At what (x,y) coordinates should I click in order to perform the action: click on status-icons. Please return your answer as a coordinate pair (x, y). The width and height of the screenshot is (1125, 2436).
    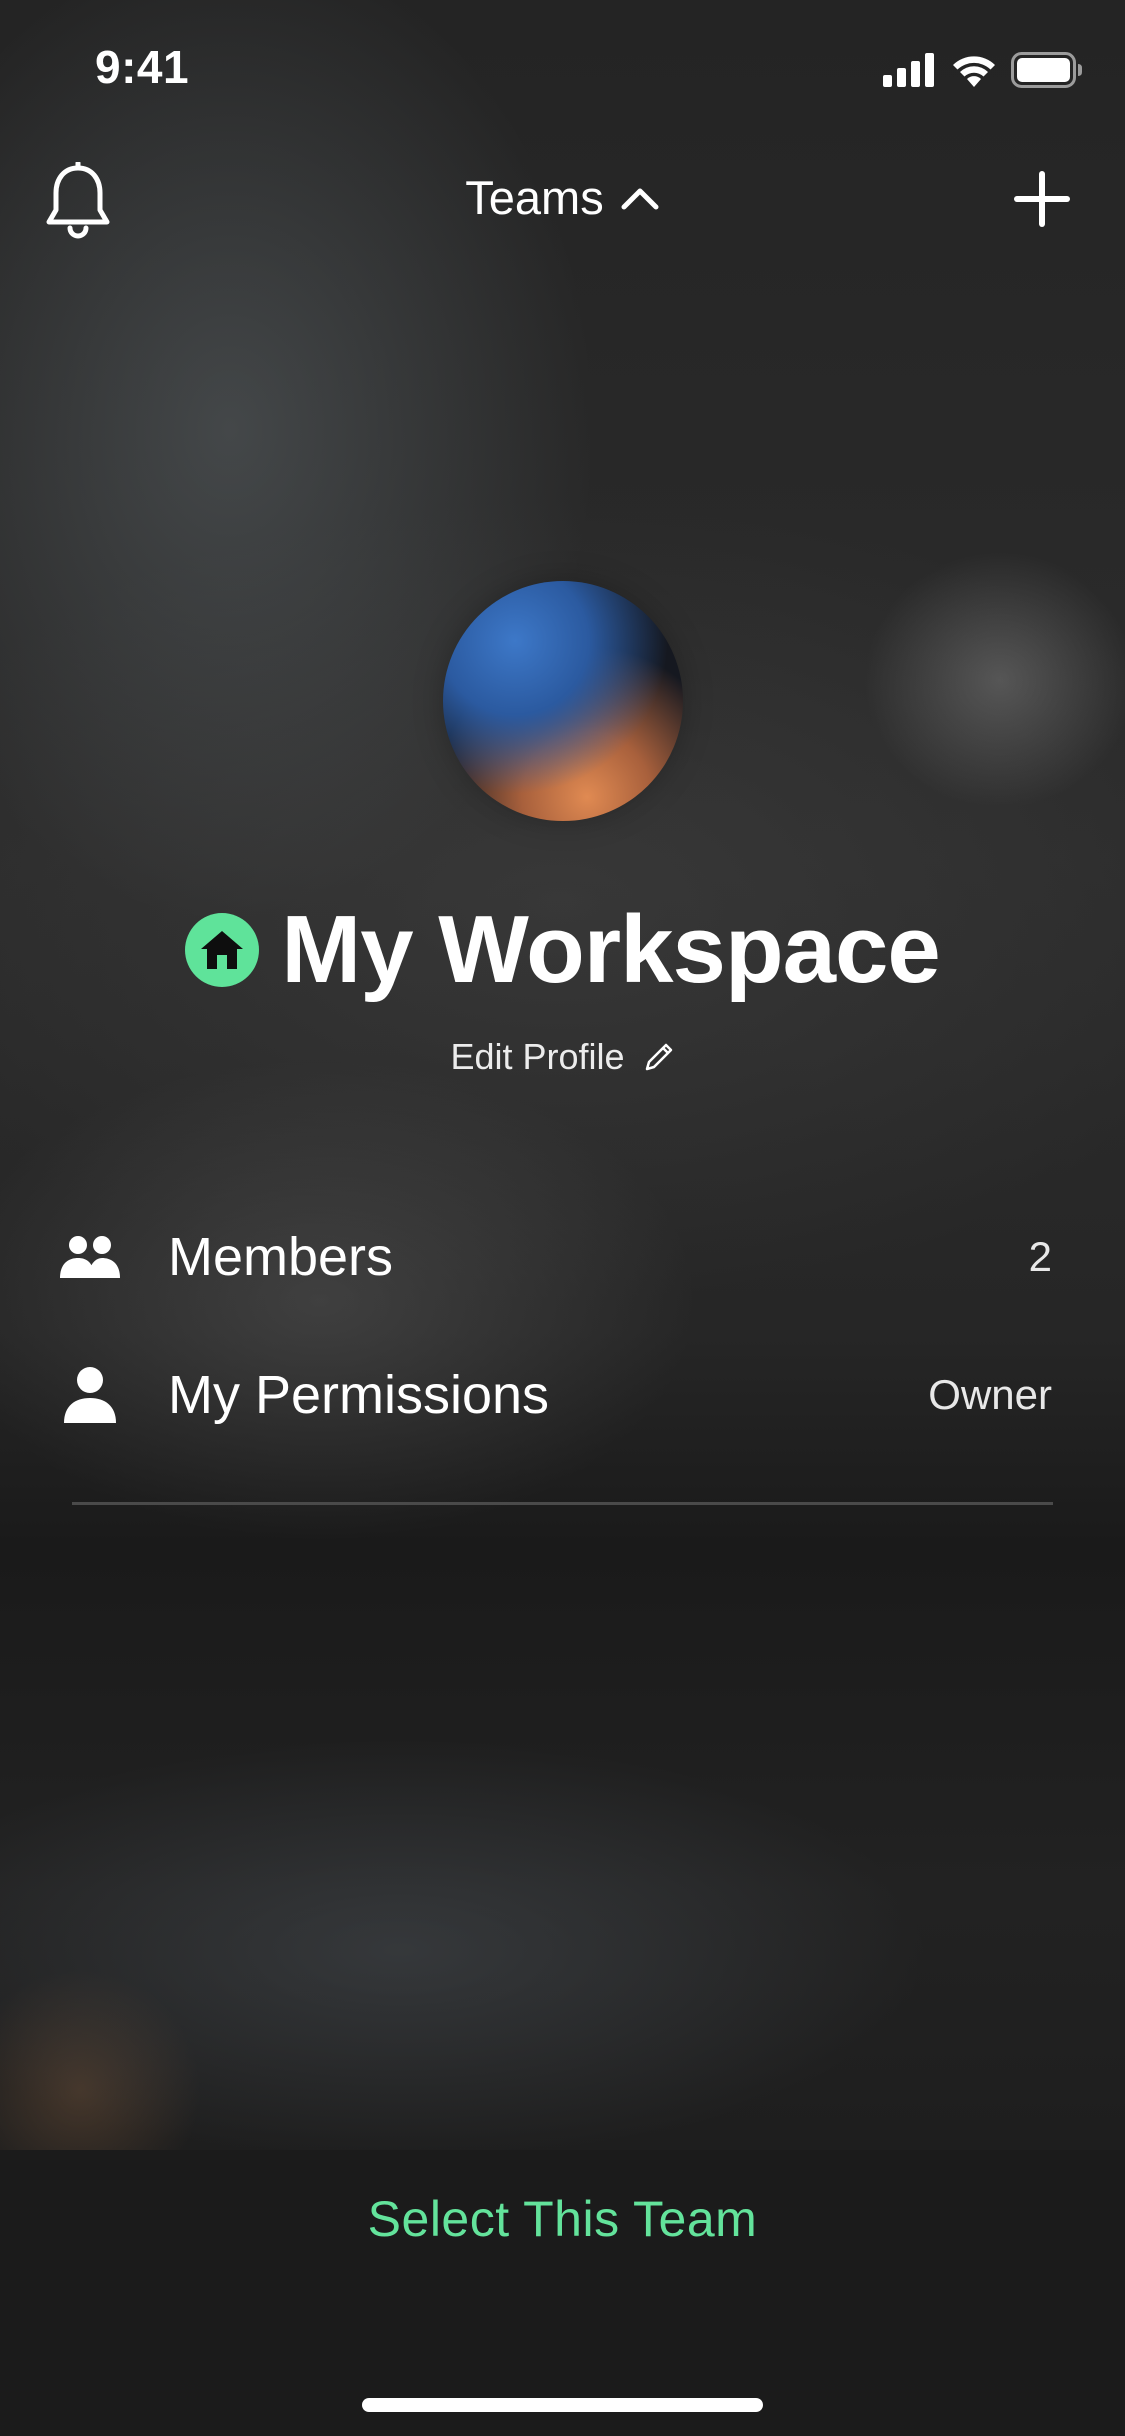
    Looking at the image, I should click on (983, 70).